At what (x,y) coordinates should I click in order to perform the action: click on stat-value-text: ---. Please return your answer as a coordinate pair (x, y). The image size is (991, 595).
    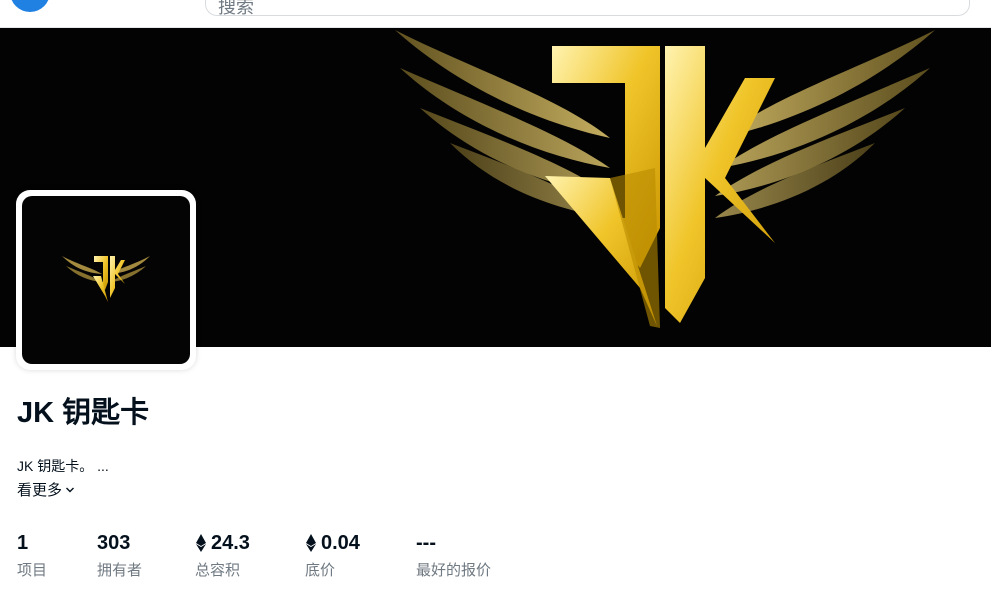
    Looking at the image, I should click on (426, 542).